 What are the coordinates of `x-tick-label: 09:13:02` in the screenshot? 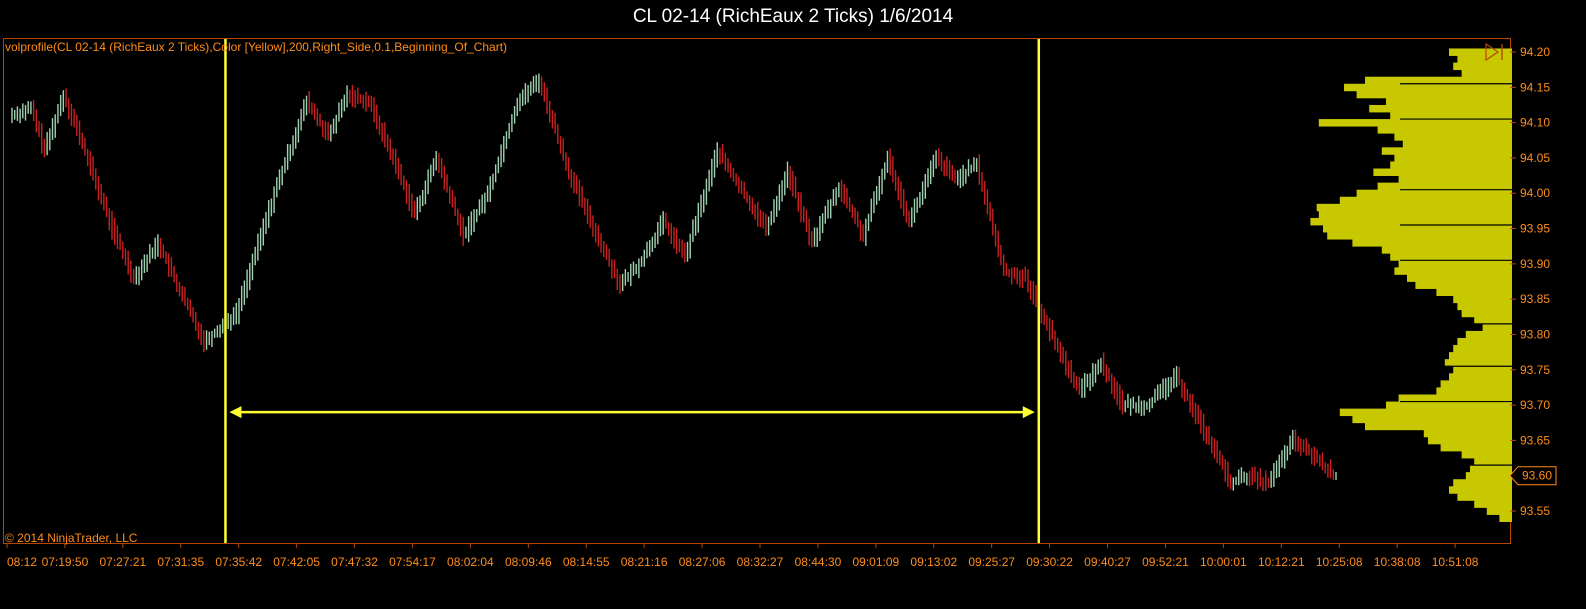 It's located at (933, 562).